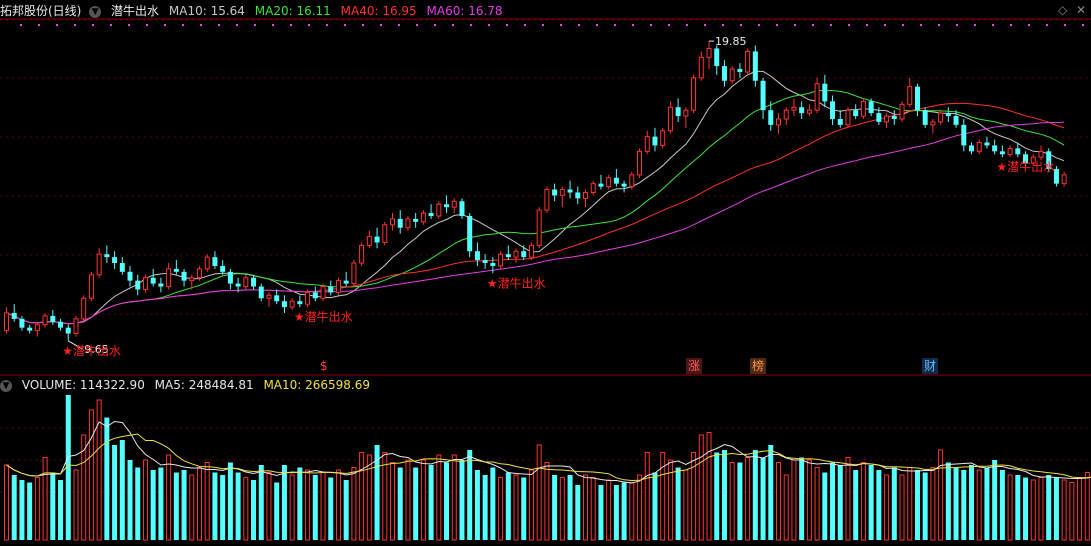  Describe the element at coordinates (758, 366) in the screenshot. I see `ranking-marker: 榜` at that location.